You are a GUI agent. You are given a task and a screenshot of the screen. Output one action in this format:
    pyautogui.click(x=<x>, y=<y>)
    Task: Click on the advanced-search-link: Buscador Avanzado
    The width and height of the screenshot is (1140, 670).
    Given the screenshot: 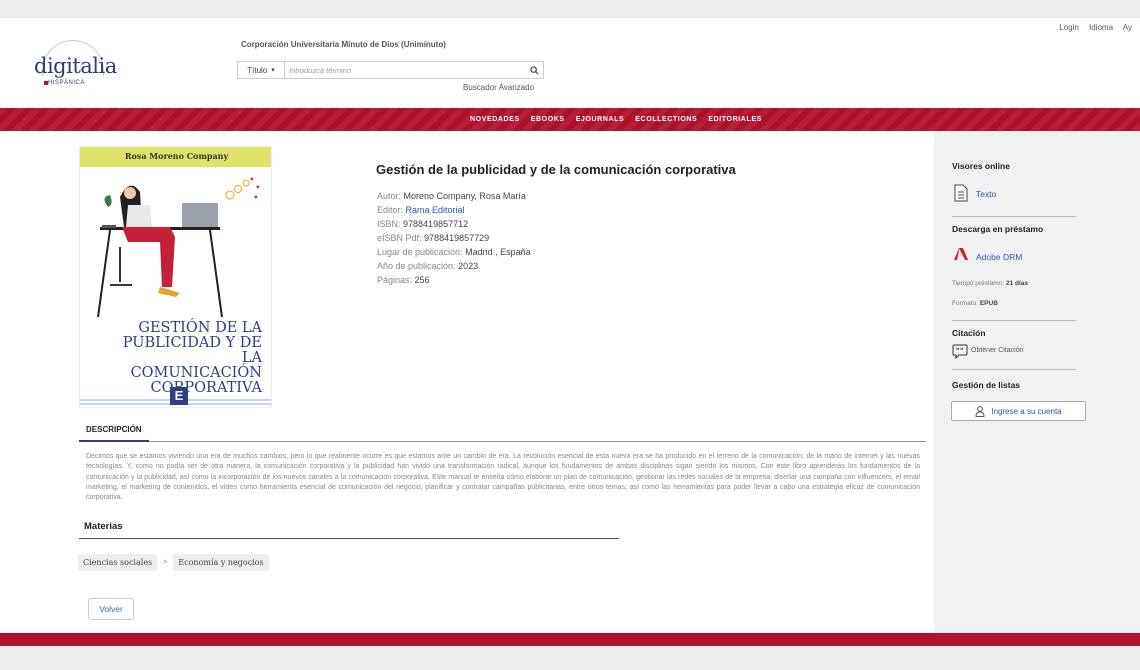 What is the action you would take?
    pyautogui.click(x=498, y=87)
    